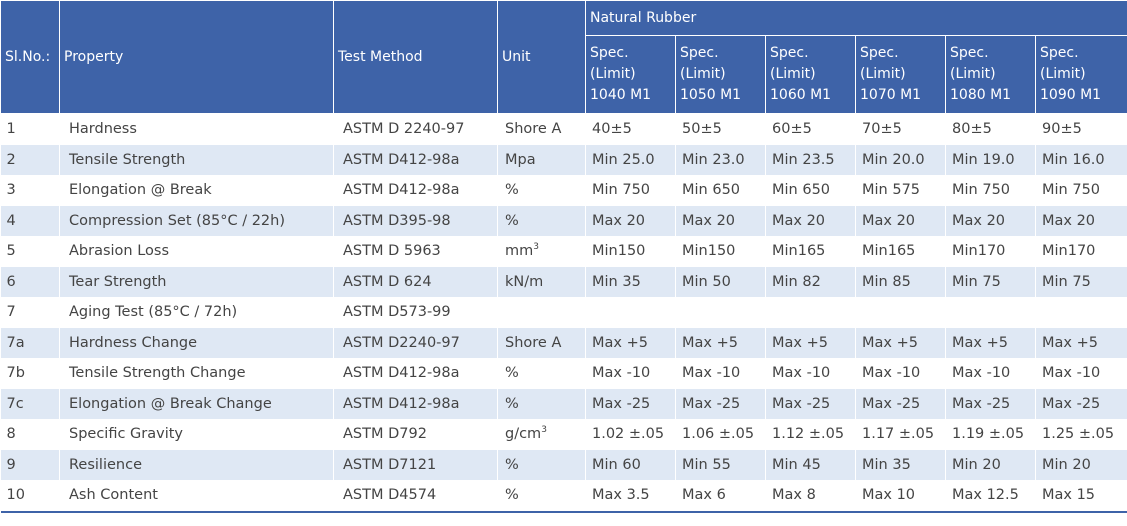 This screenshot has height=526, width=1127. I want to click on header-spec-line: 1080 M1, so click(981, 95).